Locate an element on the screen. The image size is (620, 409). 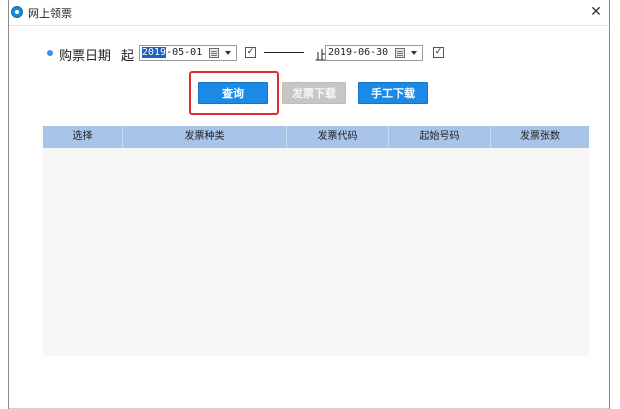
column-header-invoice-count: 发票张数 is located at coordinates (540, 137).